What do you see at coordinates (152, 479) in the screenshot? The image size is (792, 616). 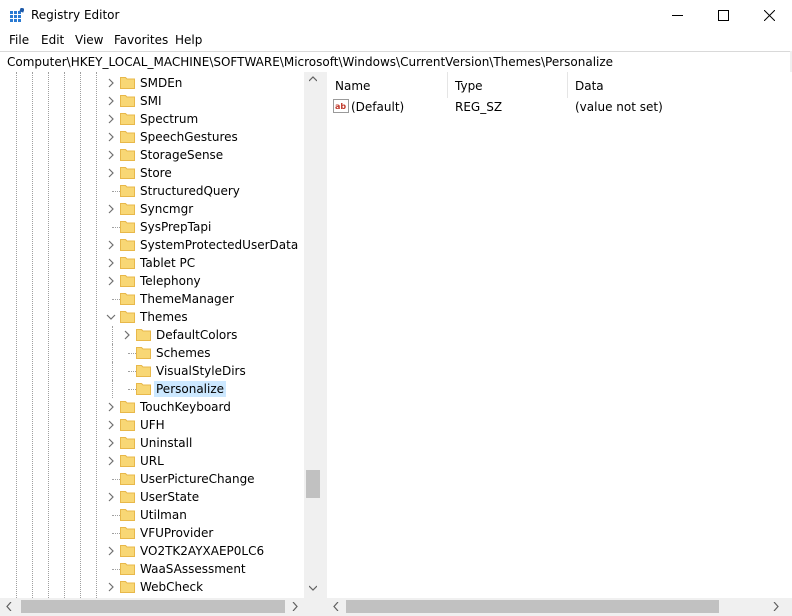 I see `tree-item: UserPictureChange` at bounding box center [152, 479].